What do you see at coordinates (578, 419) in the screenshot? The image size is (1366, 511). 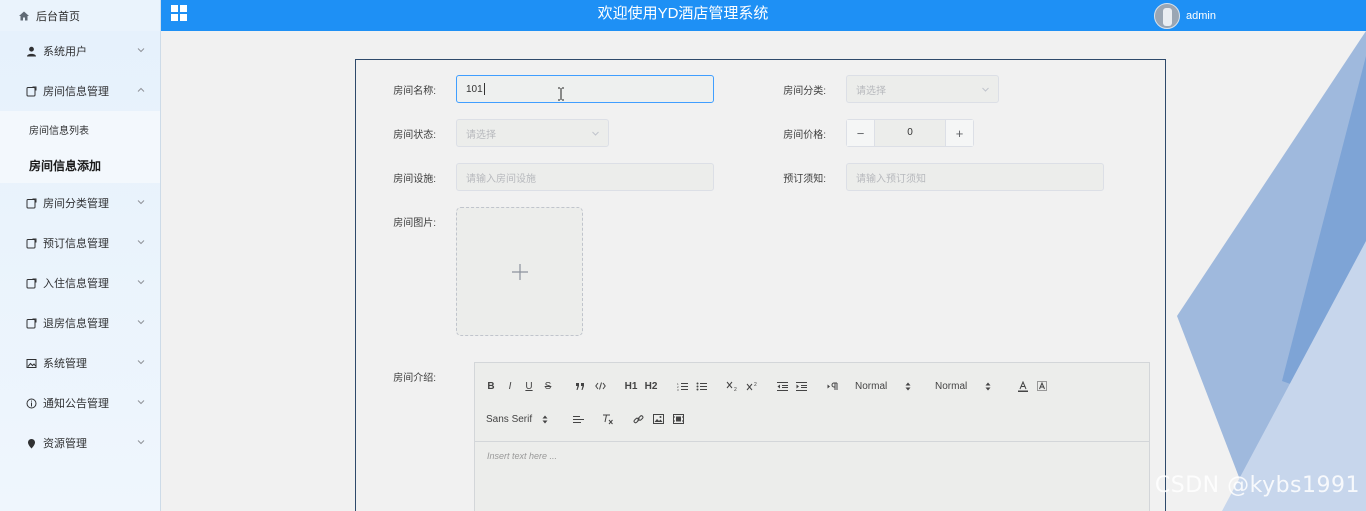 I see `align-icon` at bounding box center [578, 419].